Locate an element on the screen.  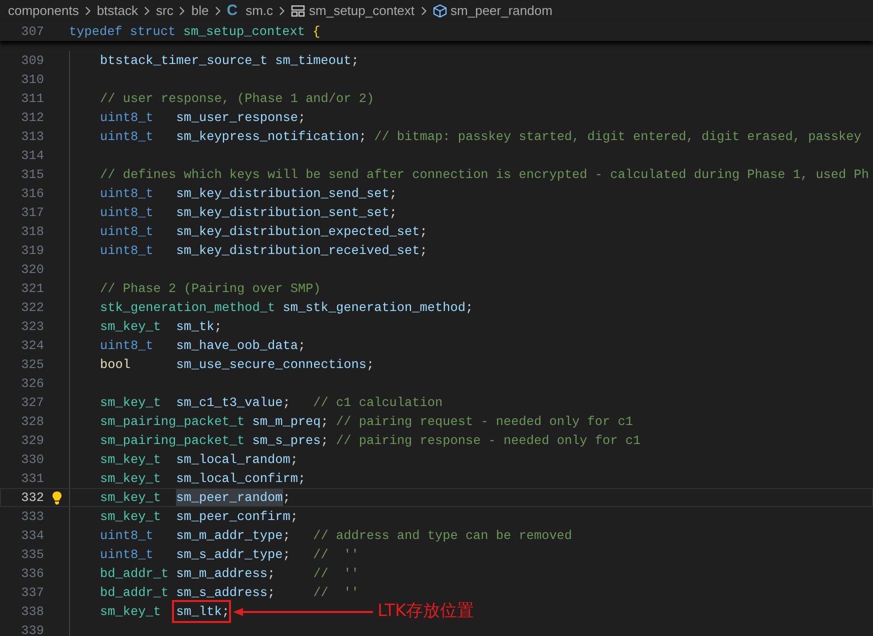
line-number: 328 is located at coordinates (32, 421).